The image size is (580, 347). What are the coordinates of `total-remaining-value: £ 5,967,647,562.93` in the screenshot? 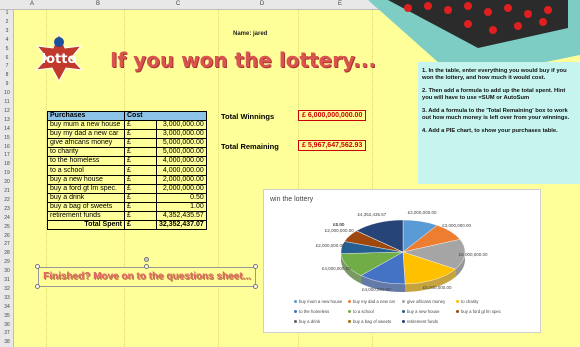 It's located at (332, 145).